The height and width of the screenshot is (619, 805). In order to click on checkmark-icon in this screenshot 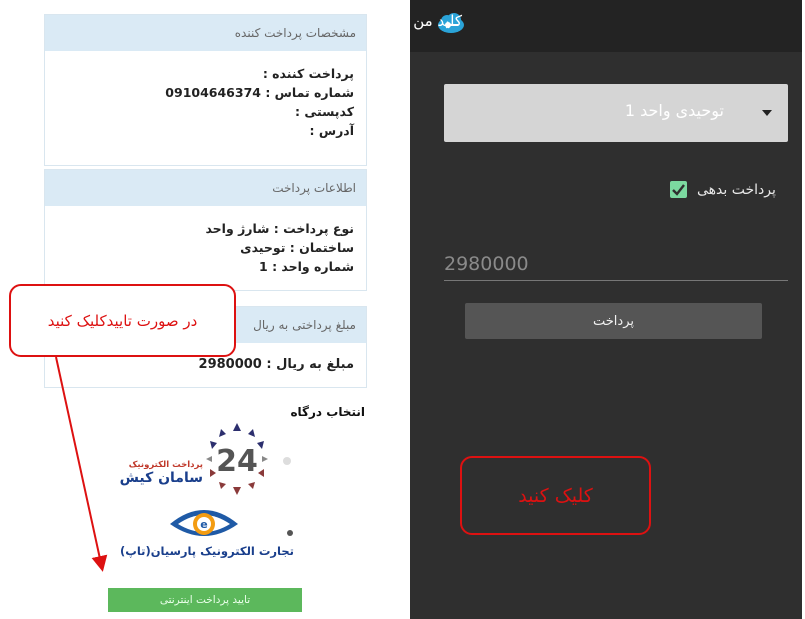, I will do `click(678, 190)`.